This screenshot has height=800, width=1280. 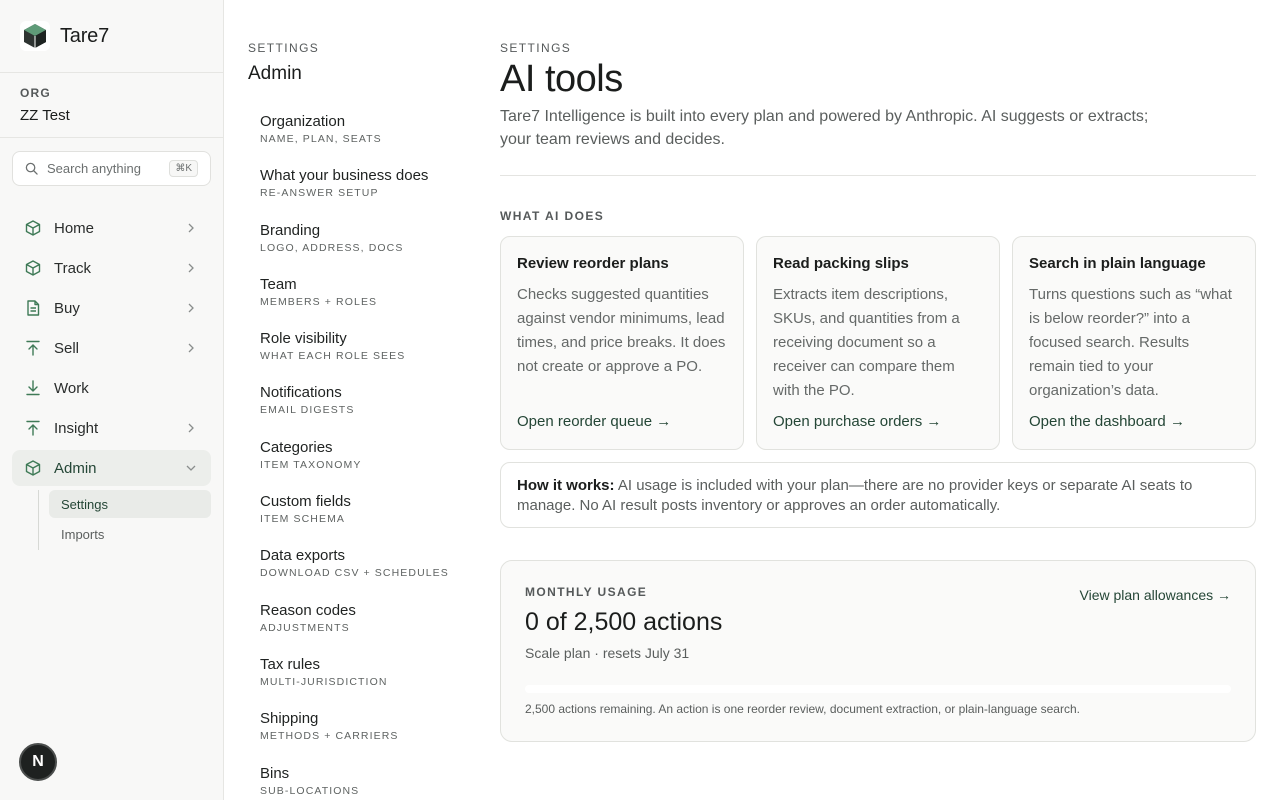 What do you see at coordinates (536, 48) in the screenshot?
I see `page-eyebrow: SETTINGS` at bounding box center [536, 48].